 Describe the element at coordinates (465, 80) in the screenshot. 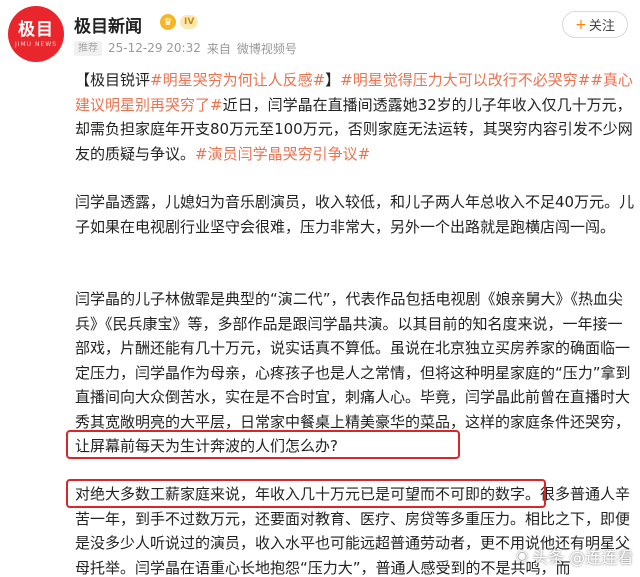

I see `topic-link: #明星觉得压力大可以改行不必哭穷#` at that location.